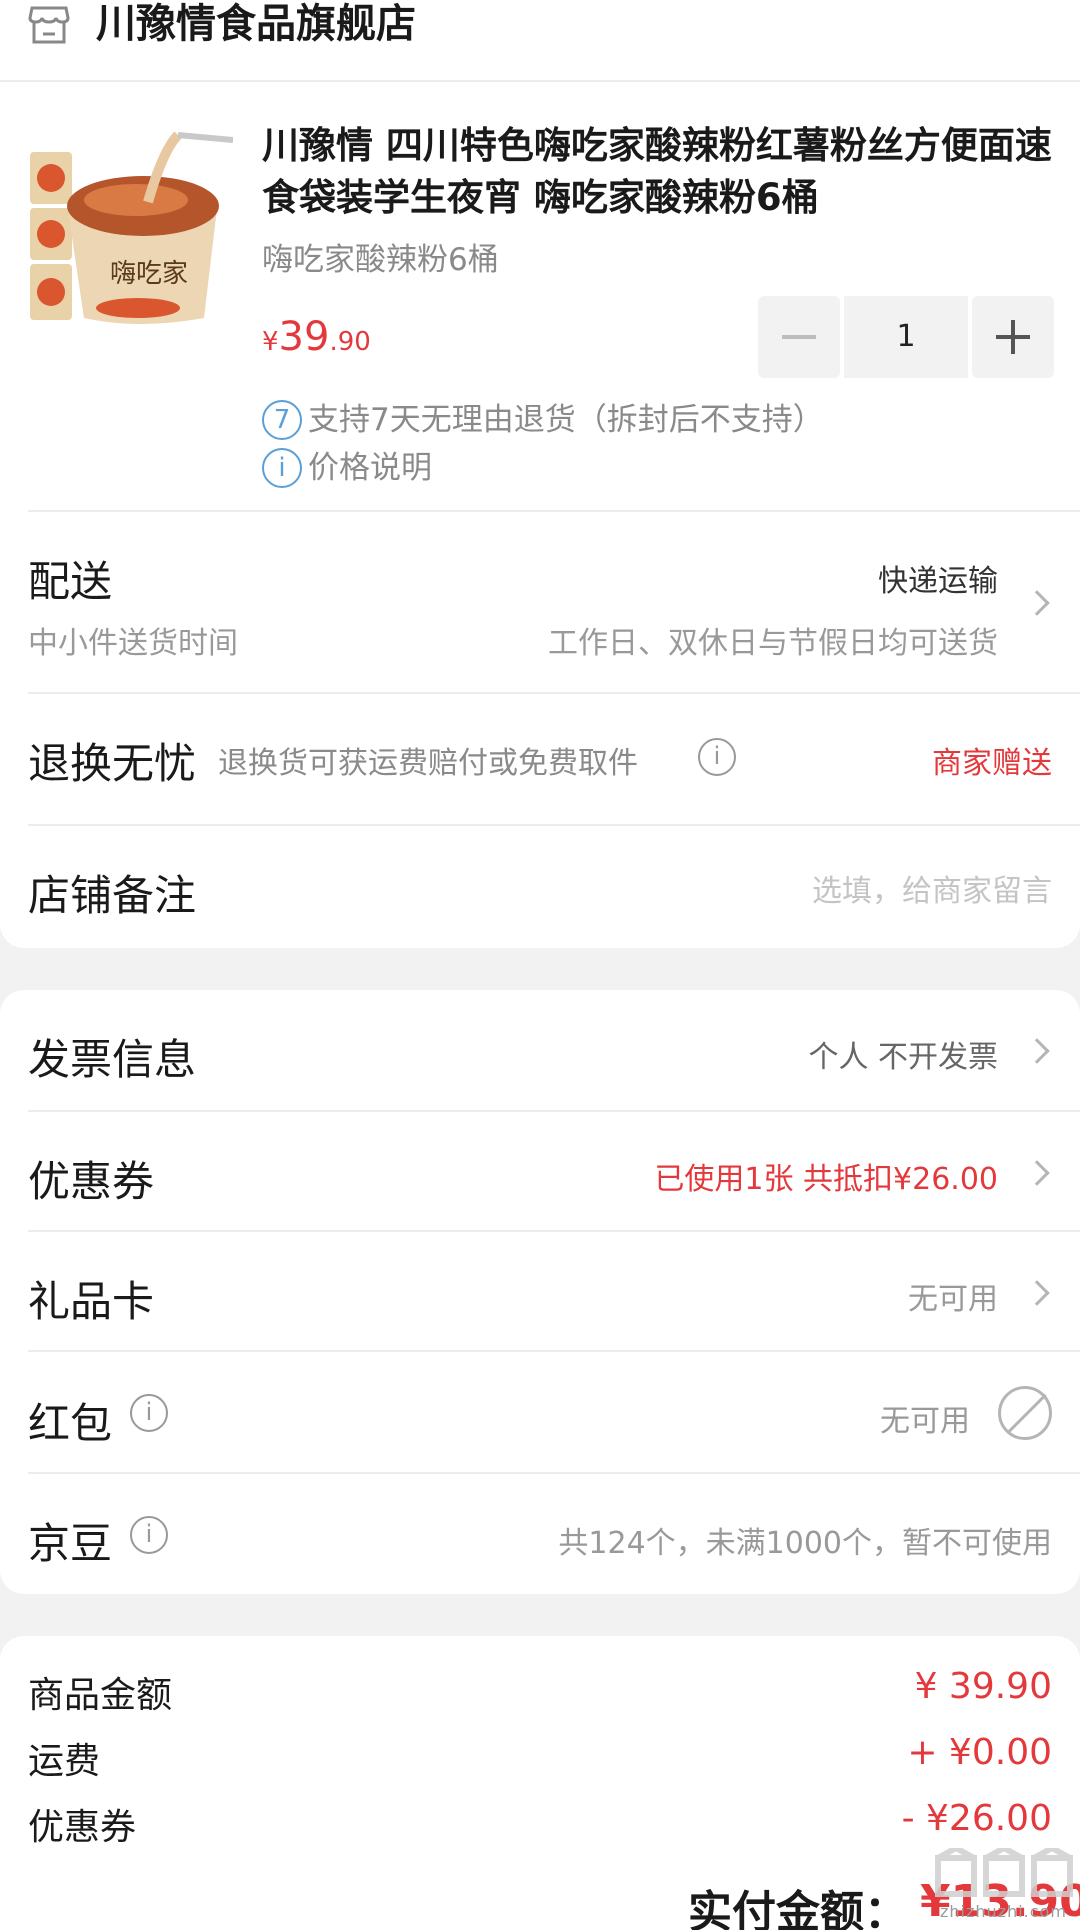 Image resolution: width=1080 pixels, height=1930 pixels. I want to click on quantity-input: 1, so click(906, 337).